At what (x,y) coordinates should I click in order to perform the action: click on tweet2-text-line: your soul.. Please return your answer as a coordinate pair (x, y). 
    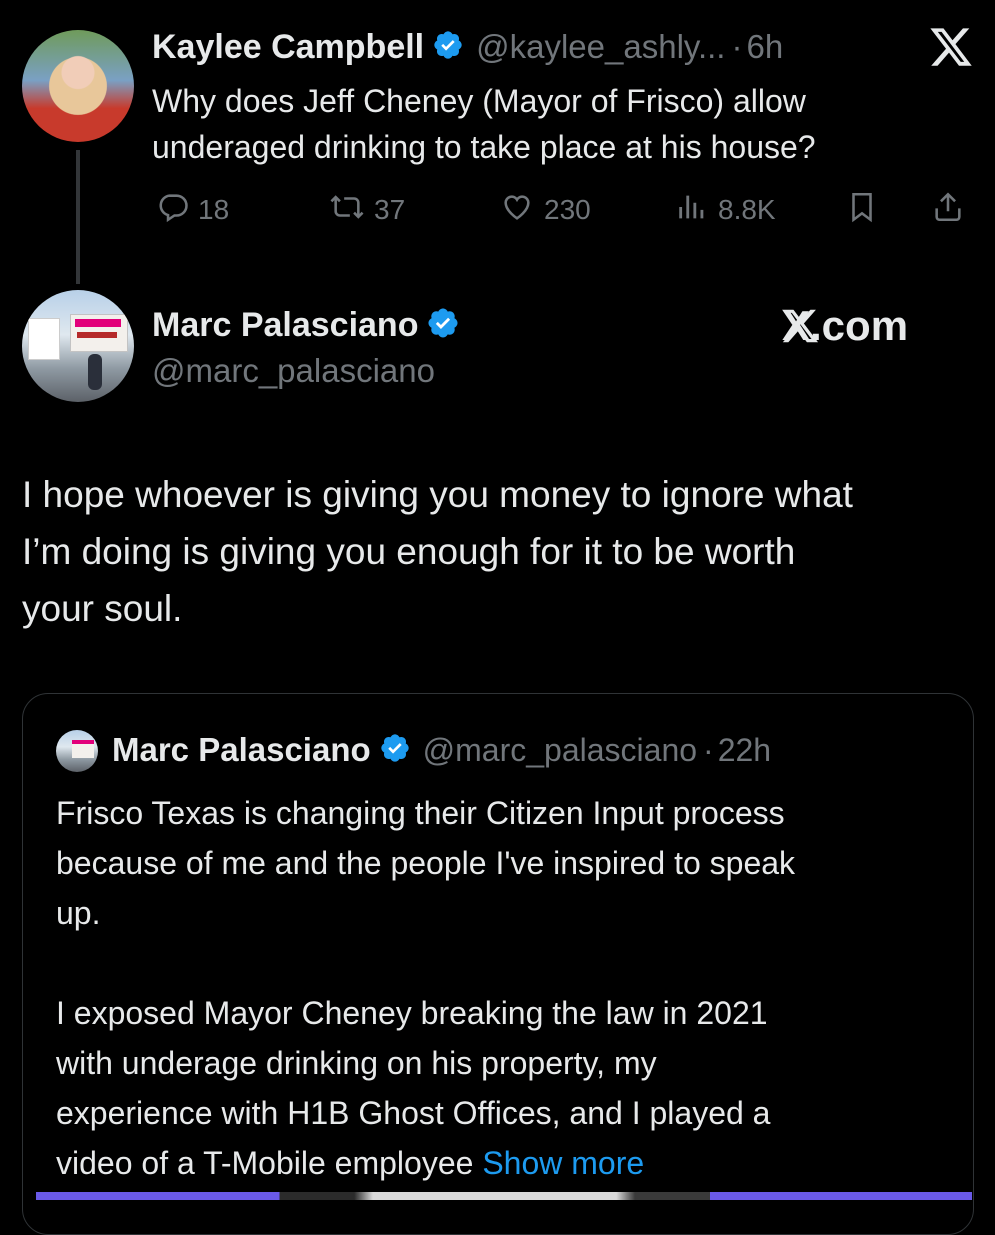
    Looking at the image, I should click on (102, 608).